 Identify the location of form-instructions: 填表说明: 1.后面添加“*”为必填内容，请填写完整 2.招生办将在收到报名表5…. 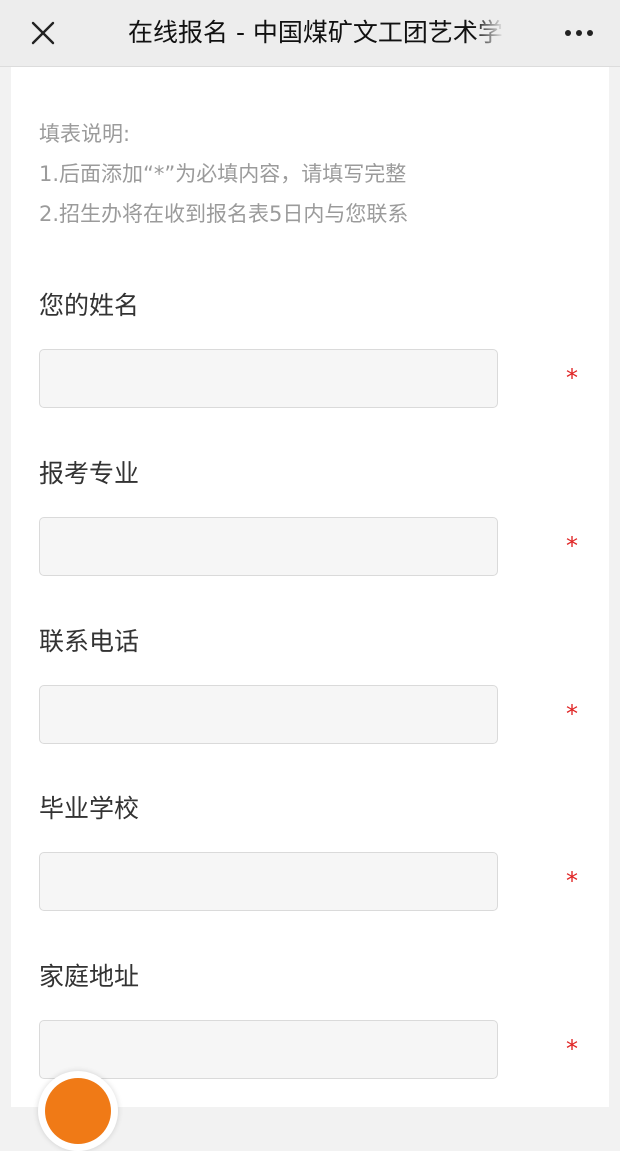
(309, 174).